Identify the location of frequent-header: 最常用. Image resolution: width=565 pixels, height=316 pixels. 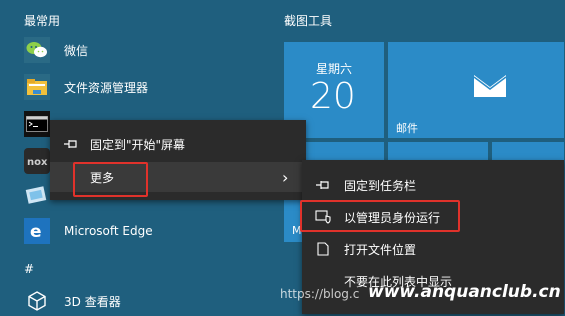
(42, 21).